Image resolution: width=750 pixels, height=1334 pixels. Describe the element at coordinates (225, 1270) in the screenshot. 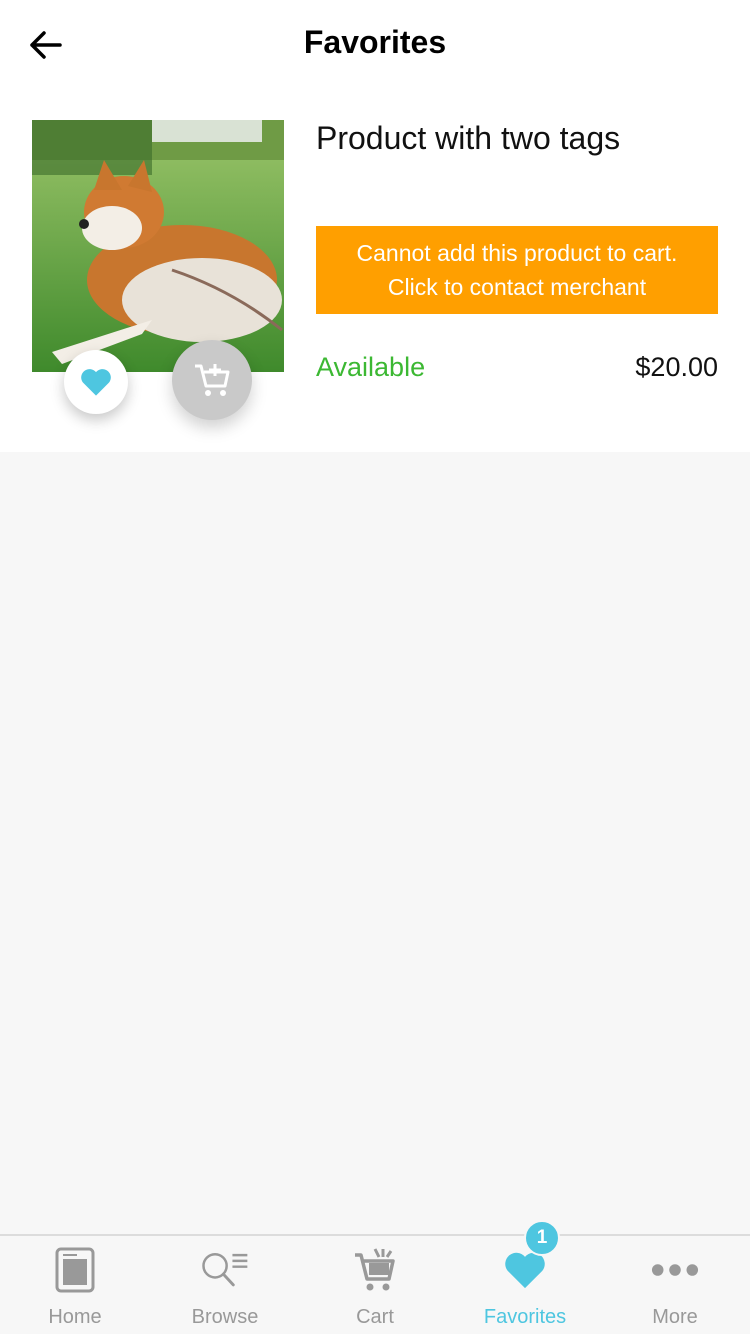

I see `browse-icon` at that location.